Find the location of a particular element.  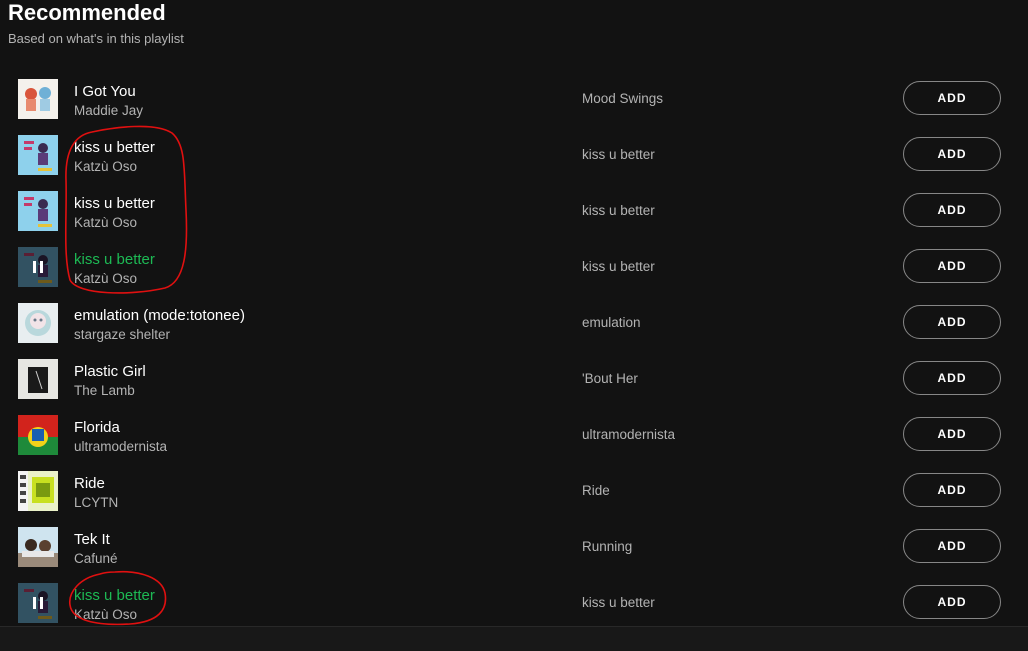

track-album-link: Running is located at coordinates (607, 547).